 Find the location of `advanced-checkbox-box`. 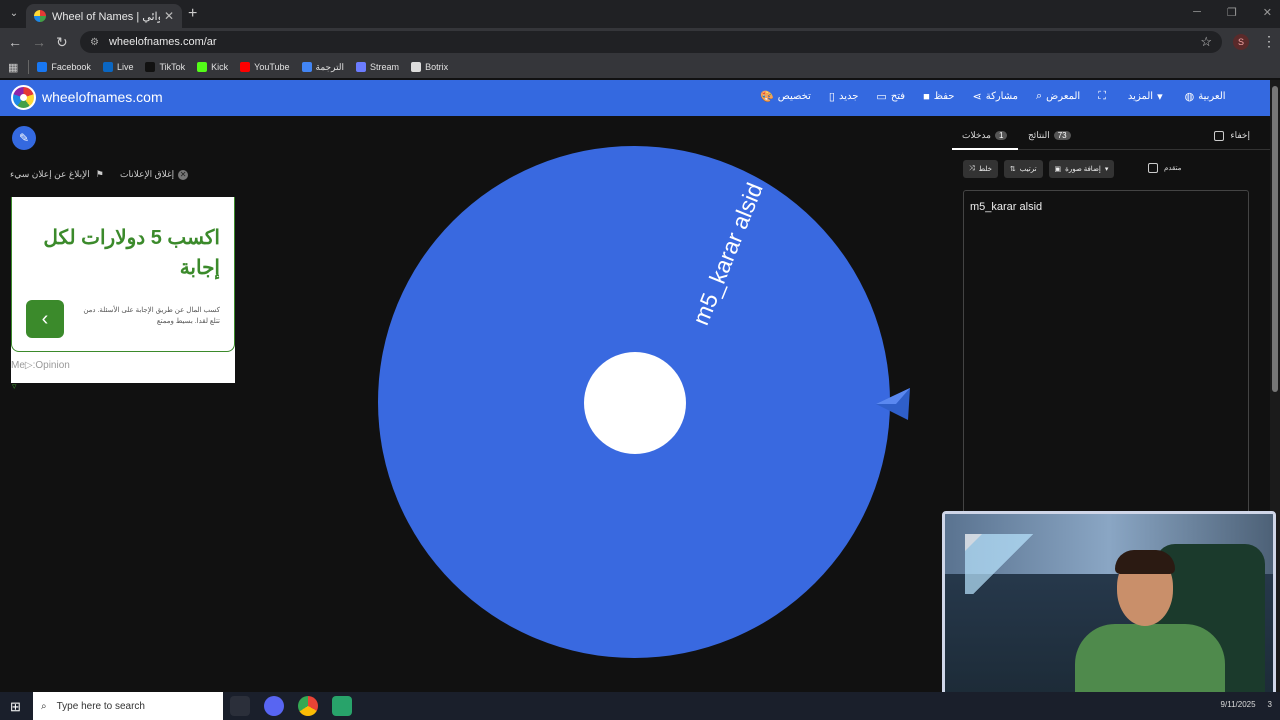

advanced-checkbox-box is located at coordinates (1153, 168).